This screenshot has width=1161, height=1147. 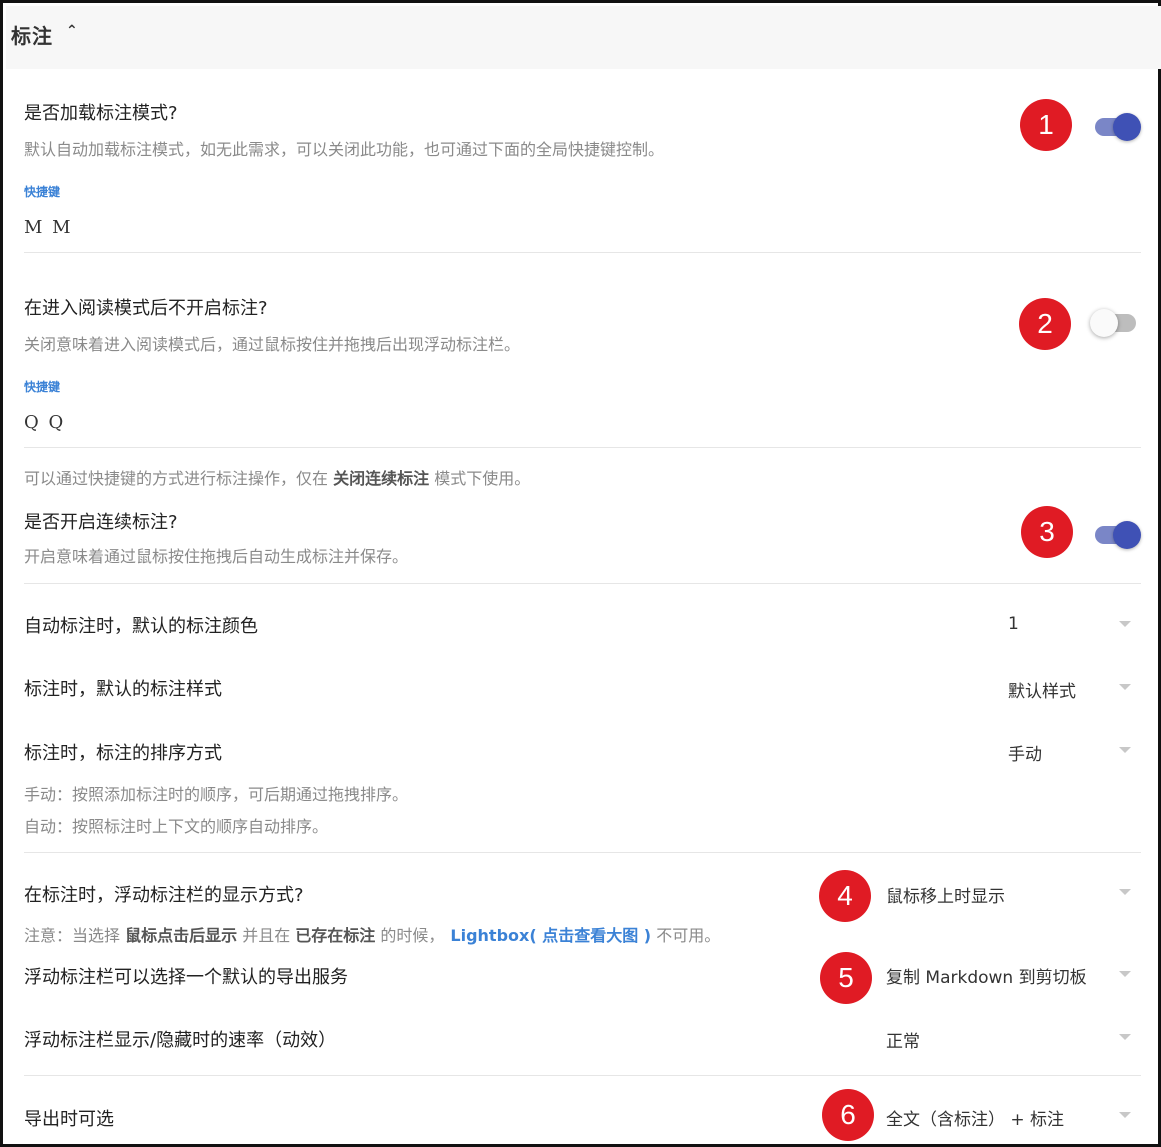 What do you see at coordinates (164, 895) in the screenshot?
I see `float-display-label: 在标注时，浮动标注栏的显示方式?` at bounding box center [164, 895].